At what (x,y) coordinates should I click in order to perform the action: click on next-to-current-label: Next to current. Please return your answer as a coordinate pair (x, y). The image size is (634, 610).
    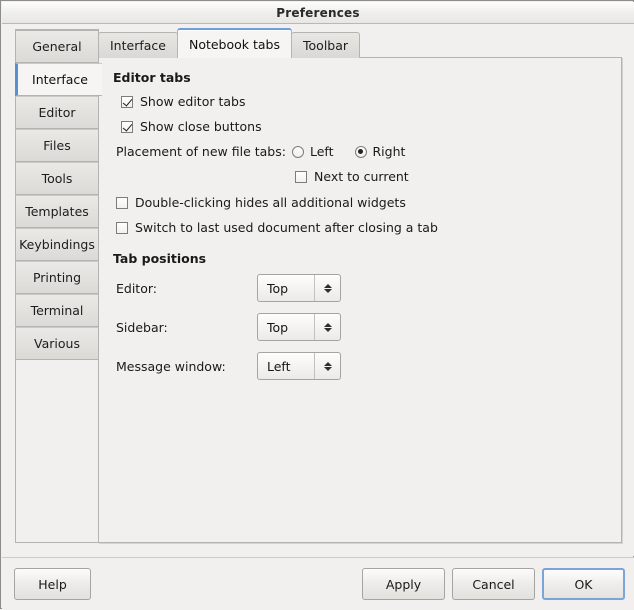
    Looking at the image, I should click on (361, 176).